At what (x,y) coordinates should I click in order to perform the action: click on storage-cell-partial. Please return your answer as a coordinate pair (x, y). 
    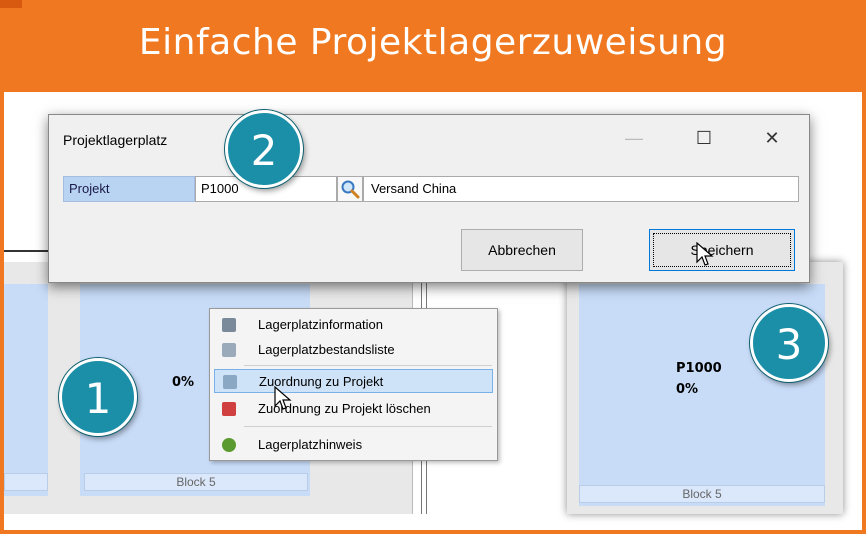
    Looking at the image, I should click on (26, 390).